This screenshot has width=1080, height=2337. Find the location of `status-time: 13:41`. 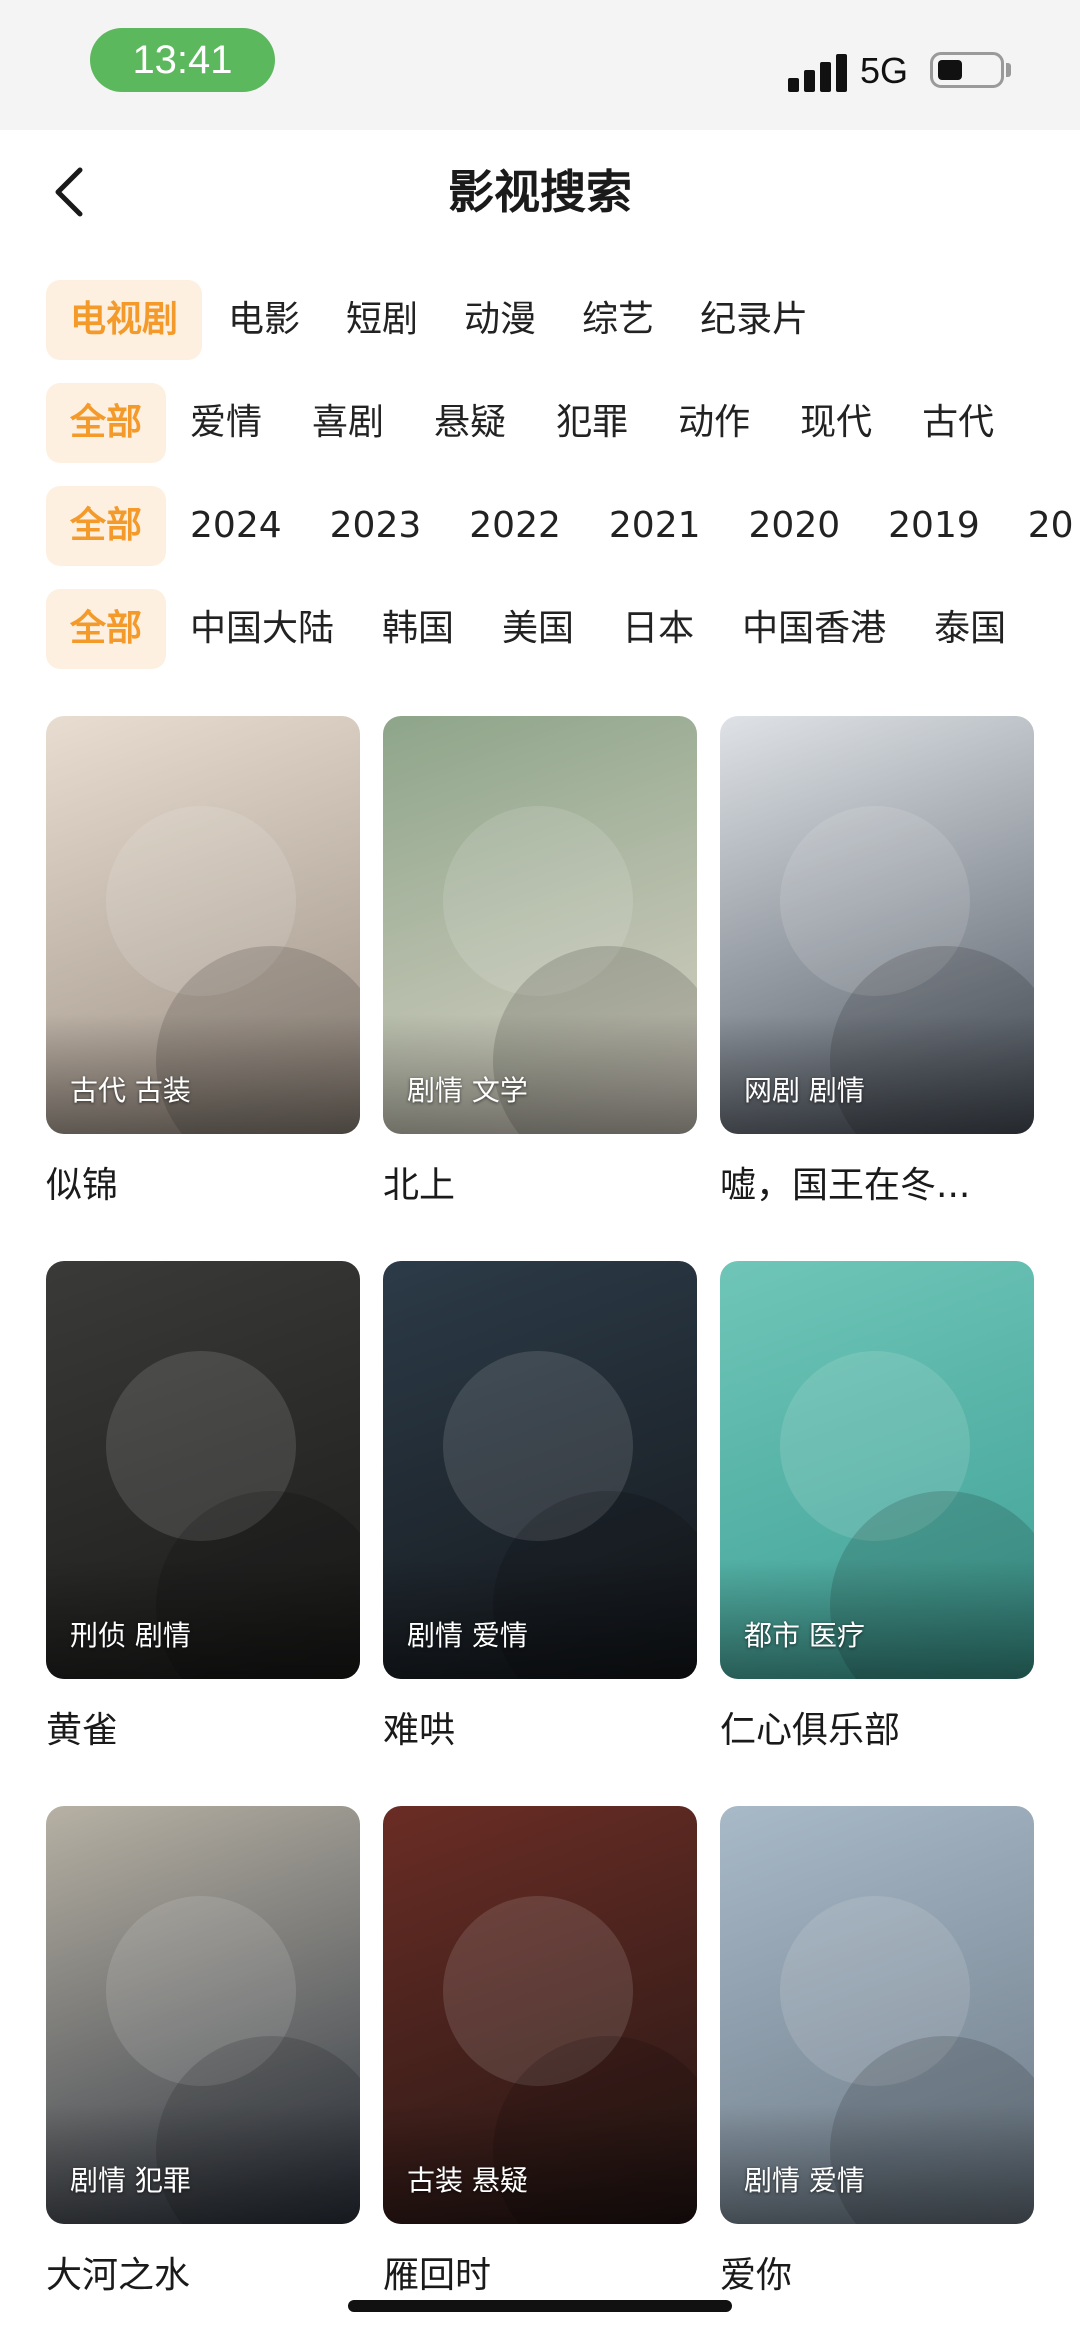

status-time: 13:41 is located at coordinates (182, 60).